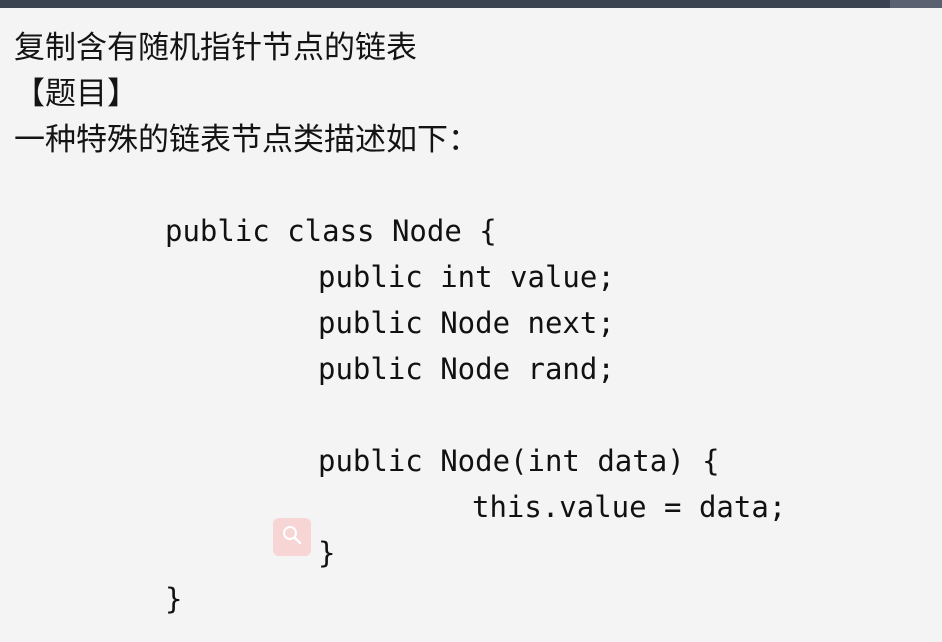  I want to click on search-icon, so click(292, 537).